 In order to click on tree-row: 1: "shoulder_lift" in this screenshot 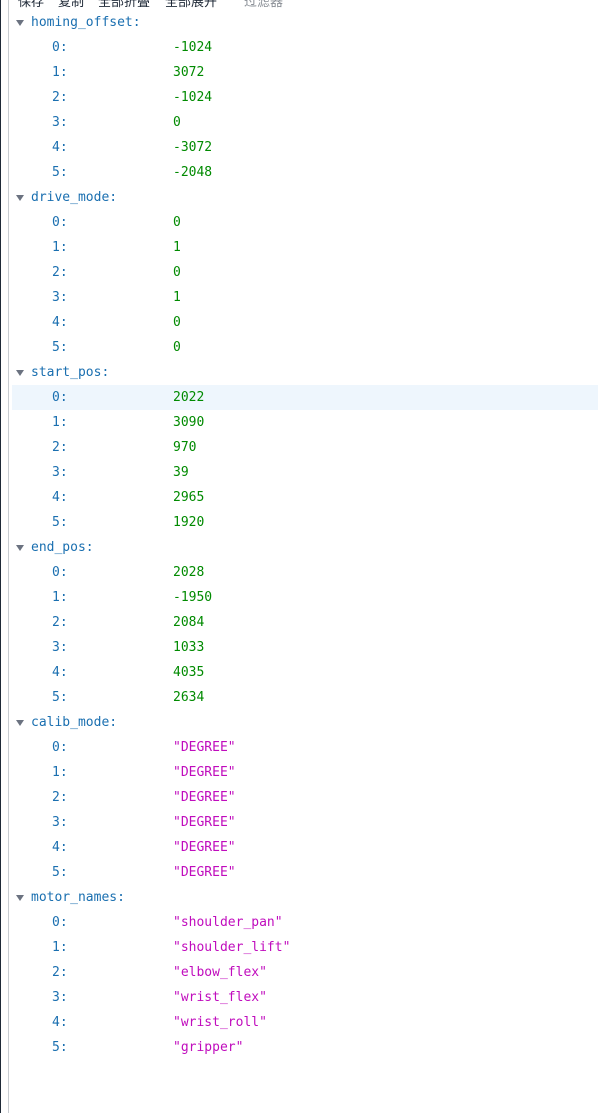, I will do `click(299, 947)`.